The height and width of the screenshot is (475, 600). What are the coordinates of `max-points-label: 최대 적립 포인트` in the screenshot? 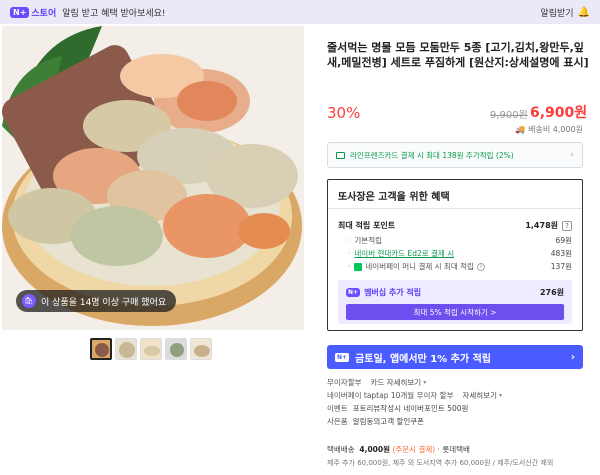 It's located at (367, 225).